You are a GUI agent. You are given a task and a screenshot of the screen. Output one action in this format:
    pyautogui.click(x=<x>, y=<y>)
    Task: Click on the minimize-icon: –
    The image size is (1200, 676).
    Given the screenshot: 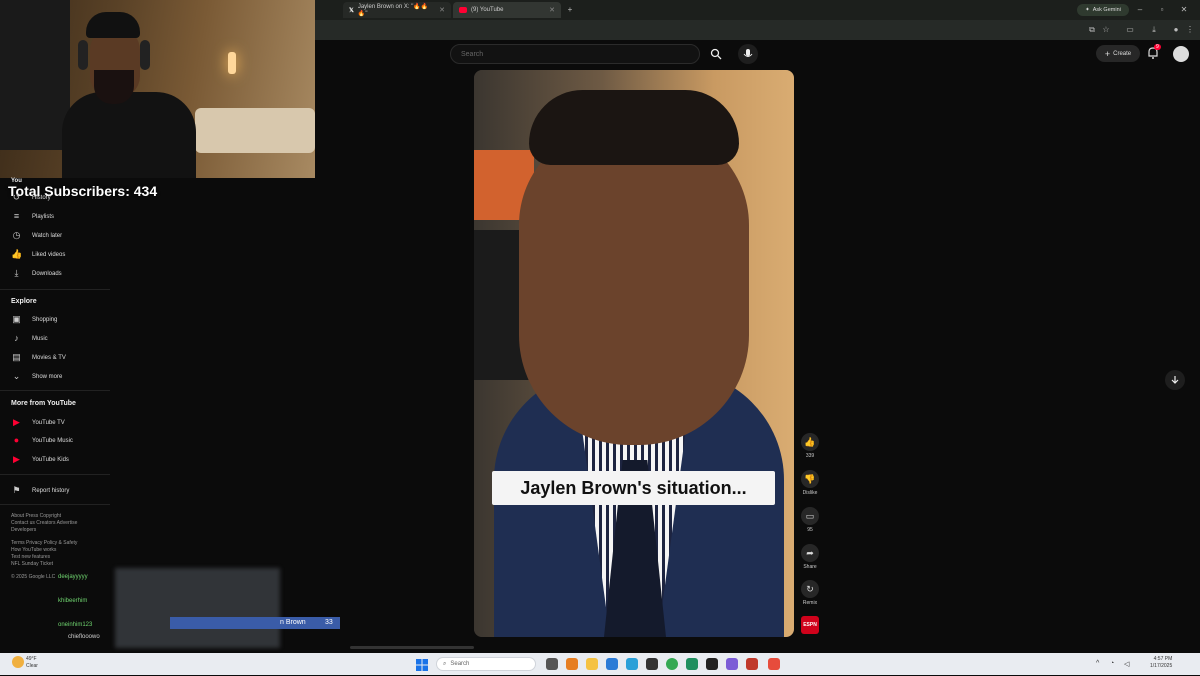 What is the action you would take?
    pyautogui.click(x=1140, y=10)
    